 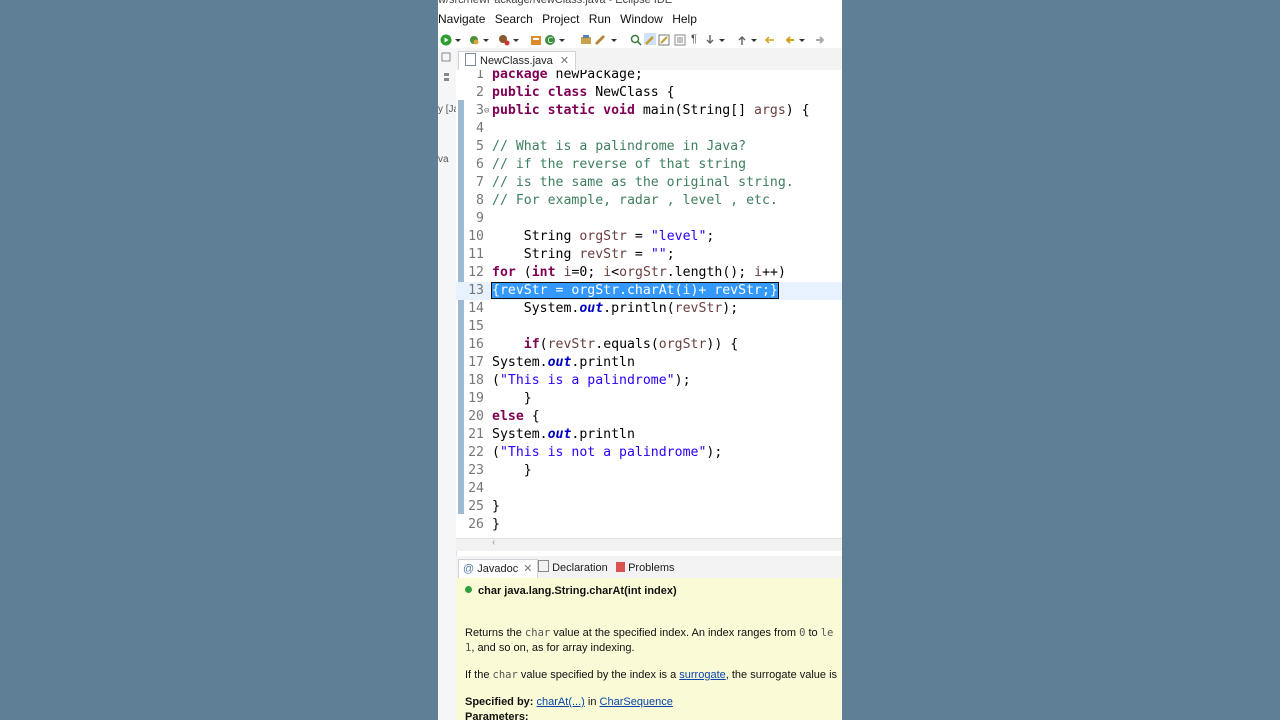 What do you see at coordinates (447, 79) in the screenshot?
I see `restore-icon` at bounding box center [447, 79].